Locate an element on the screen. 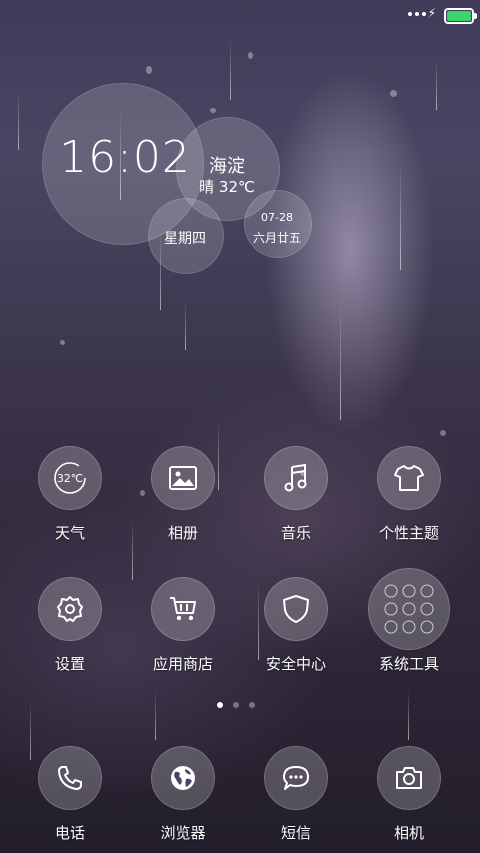 The width and height of the screenshot is (480, 853). dock-label-messages: 短信 is located at coordinates (295, 833).